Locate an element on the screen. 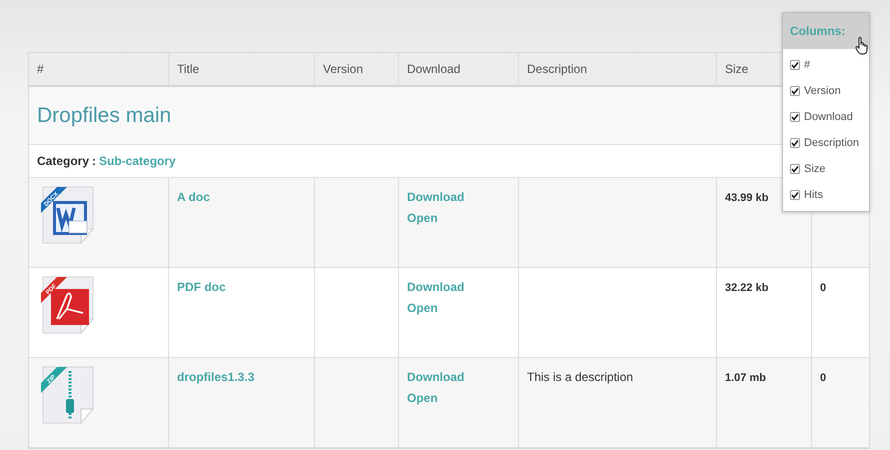 The width and height of the screenshot is (890, 450). file-title-link: dropfiles1.3.3 is located at coordinates (215, 377).